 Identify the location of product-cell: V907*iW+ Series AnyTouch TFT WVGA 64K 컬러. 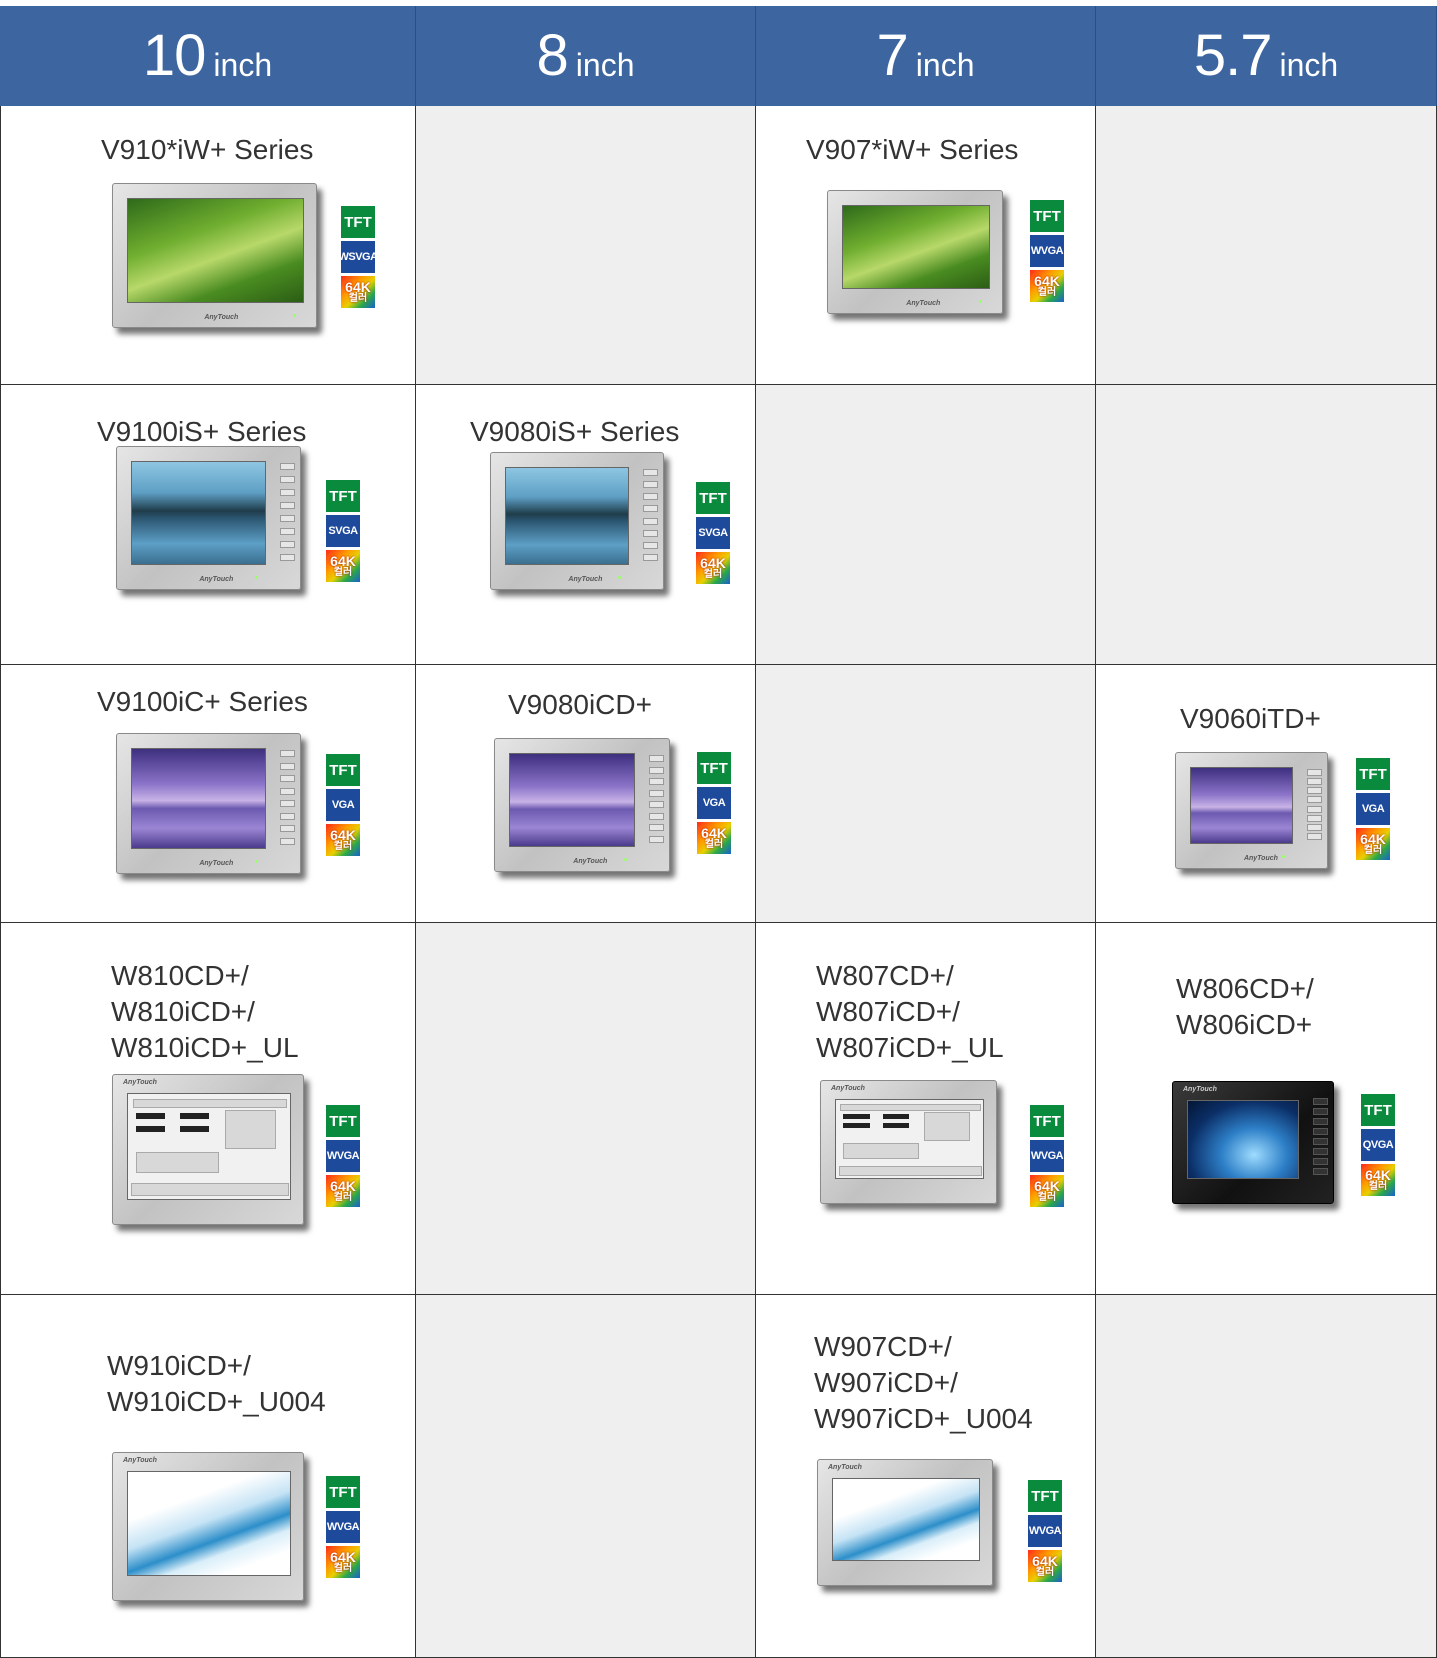
(926, 245).